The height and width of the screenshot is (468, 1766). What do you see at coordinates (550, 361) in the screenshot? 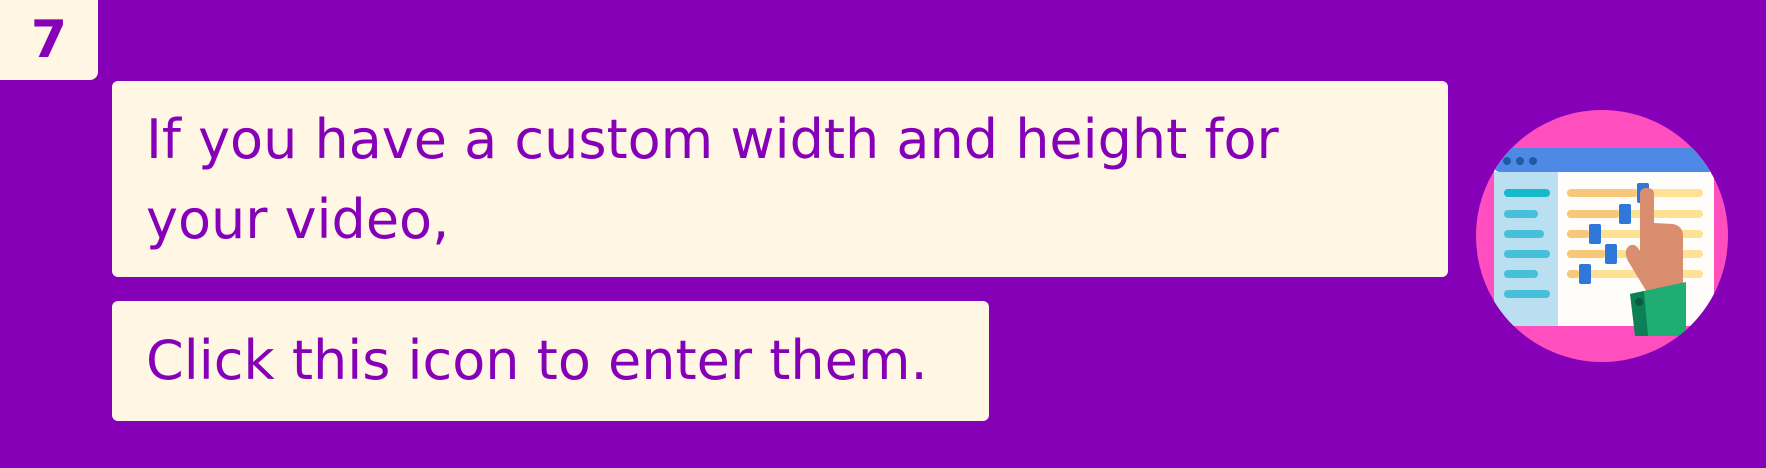
I see `instruction-text-2: Click this icon to enter them.` at bounding box center [550, 361].